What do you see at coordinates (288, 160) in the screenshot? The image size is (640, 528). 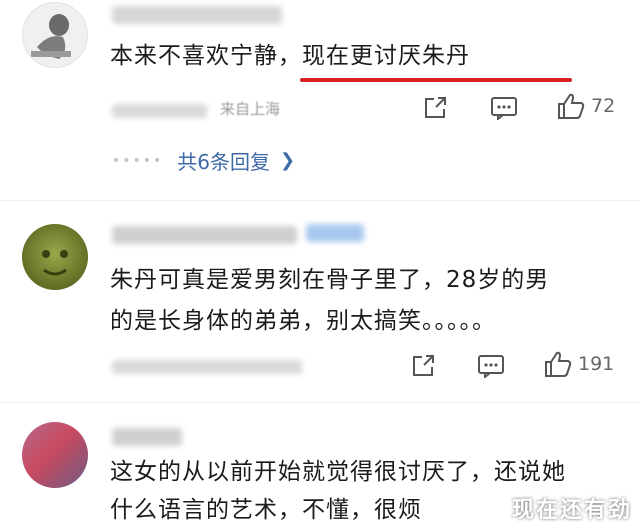 I see `chevron-right-icon: ❯` at bounding box center [288, 160].